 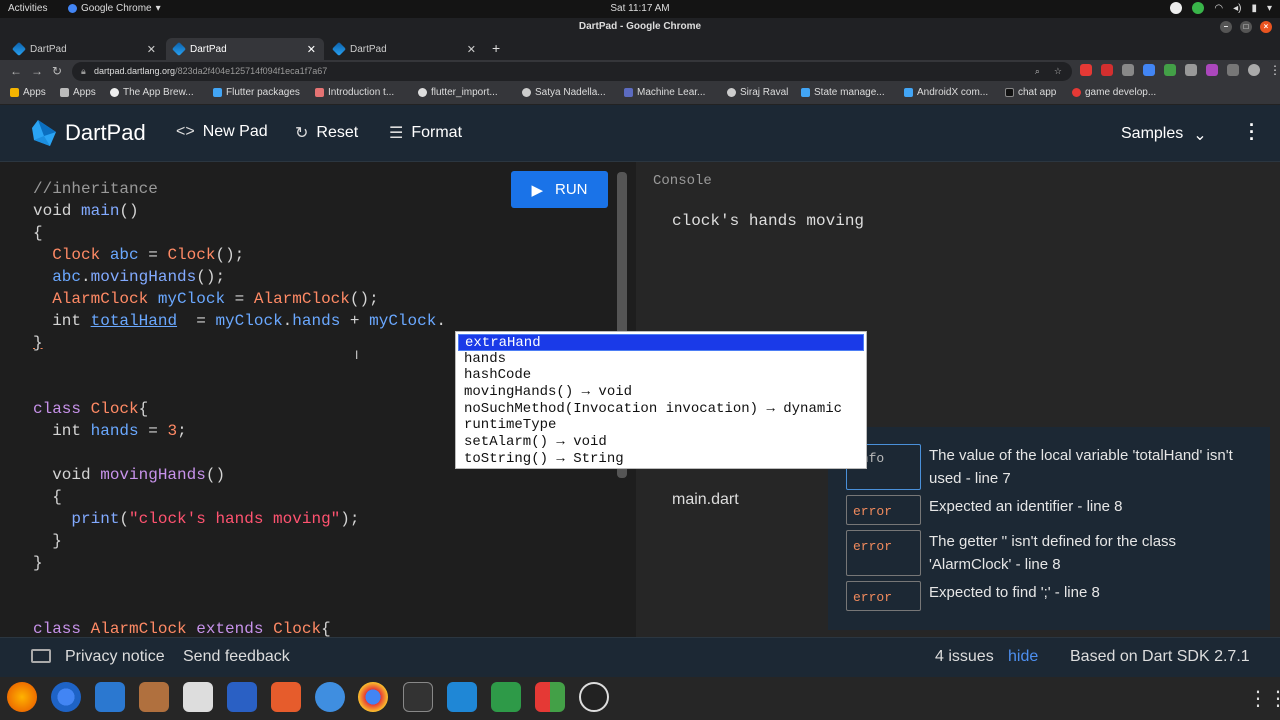 What do you see at coordinates (297, 629) in the screenshot?
I see `code-token: Clock` at bounding box center [297, 629].